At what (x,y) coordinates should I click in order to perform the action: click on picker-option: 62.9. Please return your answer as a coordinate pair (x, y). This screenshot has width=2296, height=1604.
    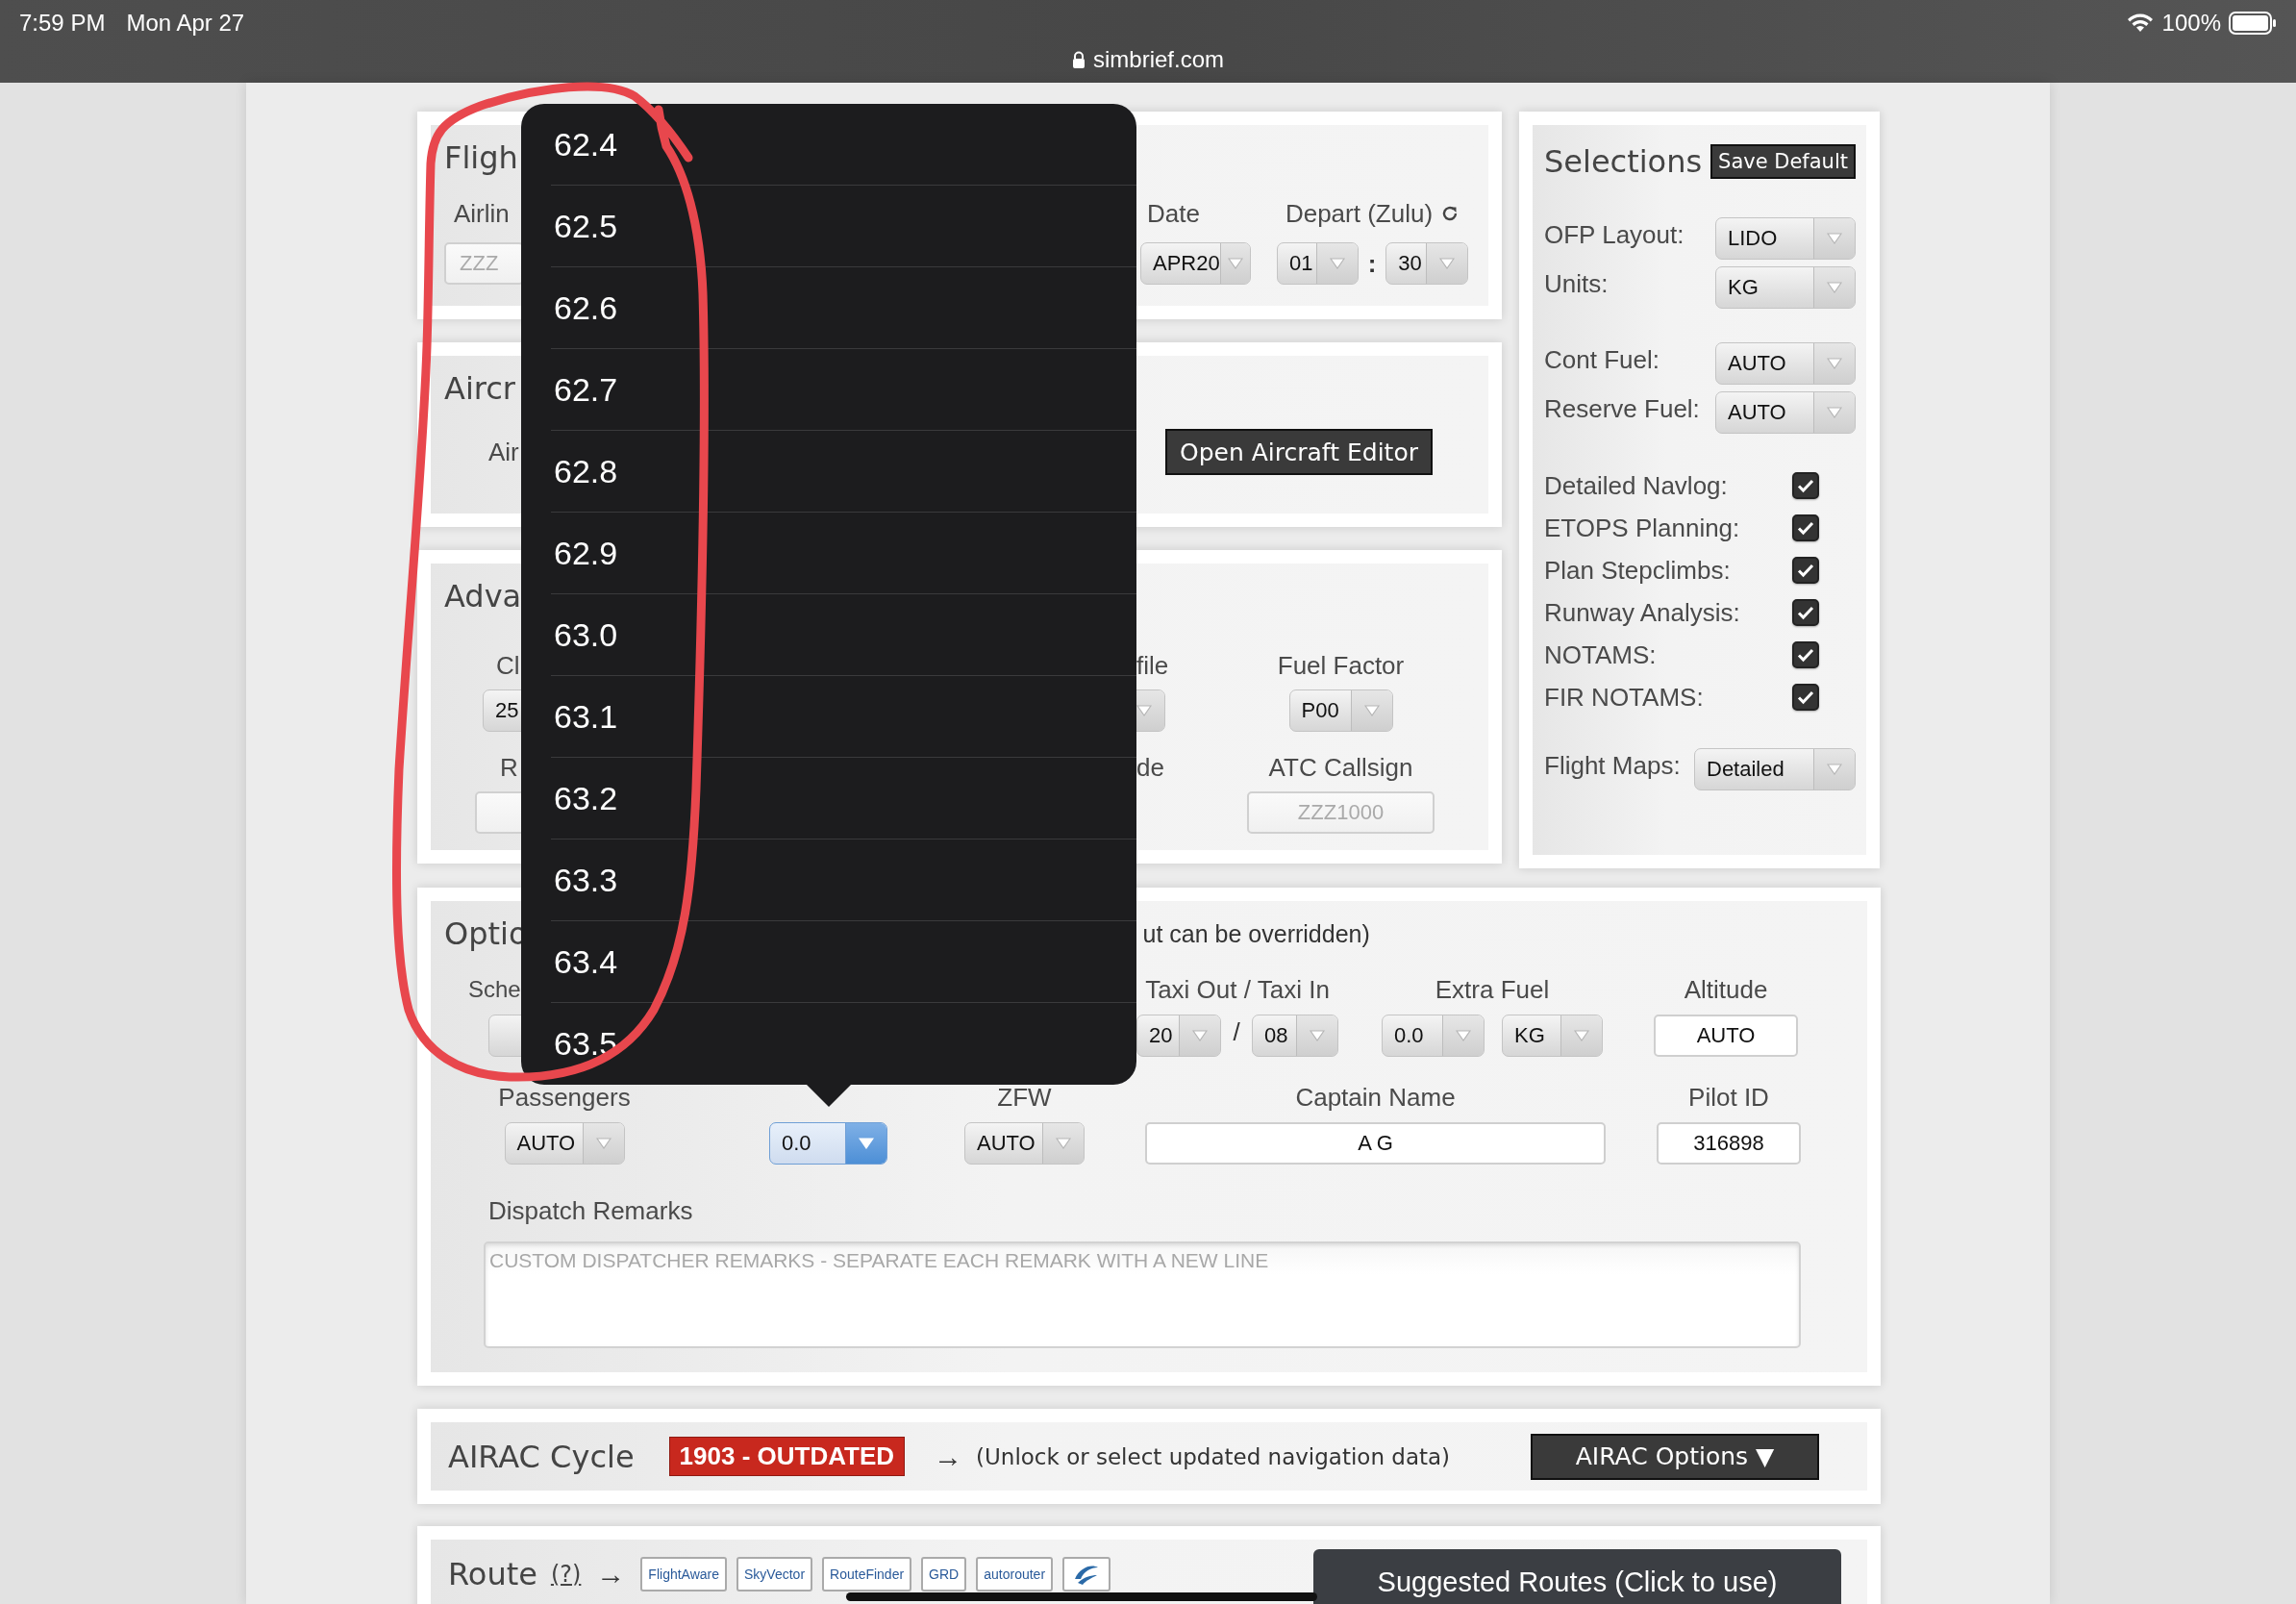
    Looking at the image, I should click on (843, 553).